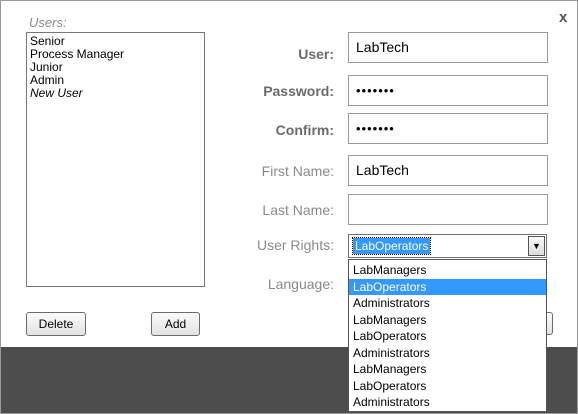  I want to click on first-name-field: LabTech, so click(448, 170).